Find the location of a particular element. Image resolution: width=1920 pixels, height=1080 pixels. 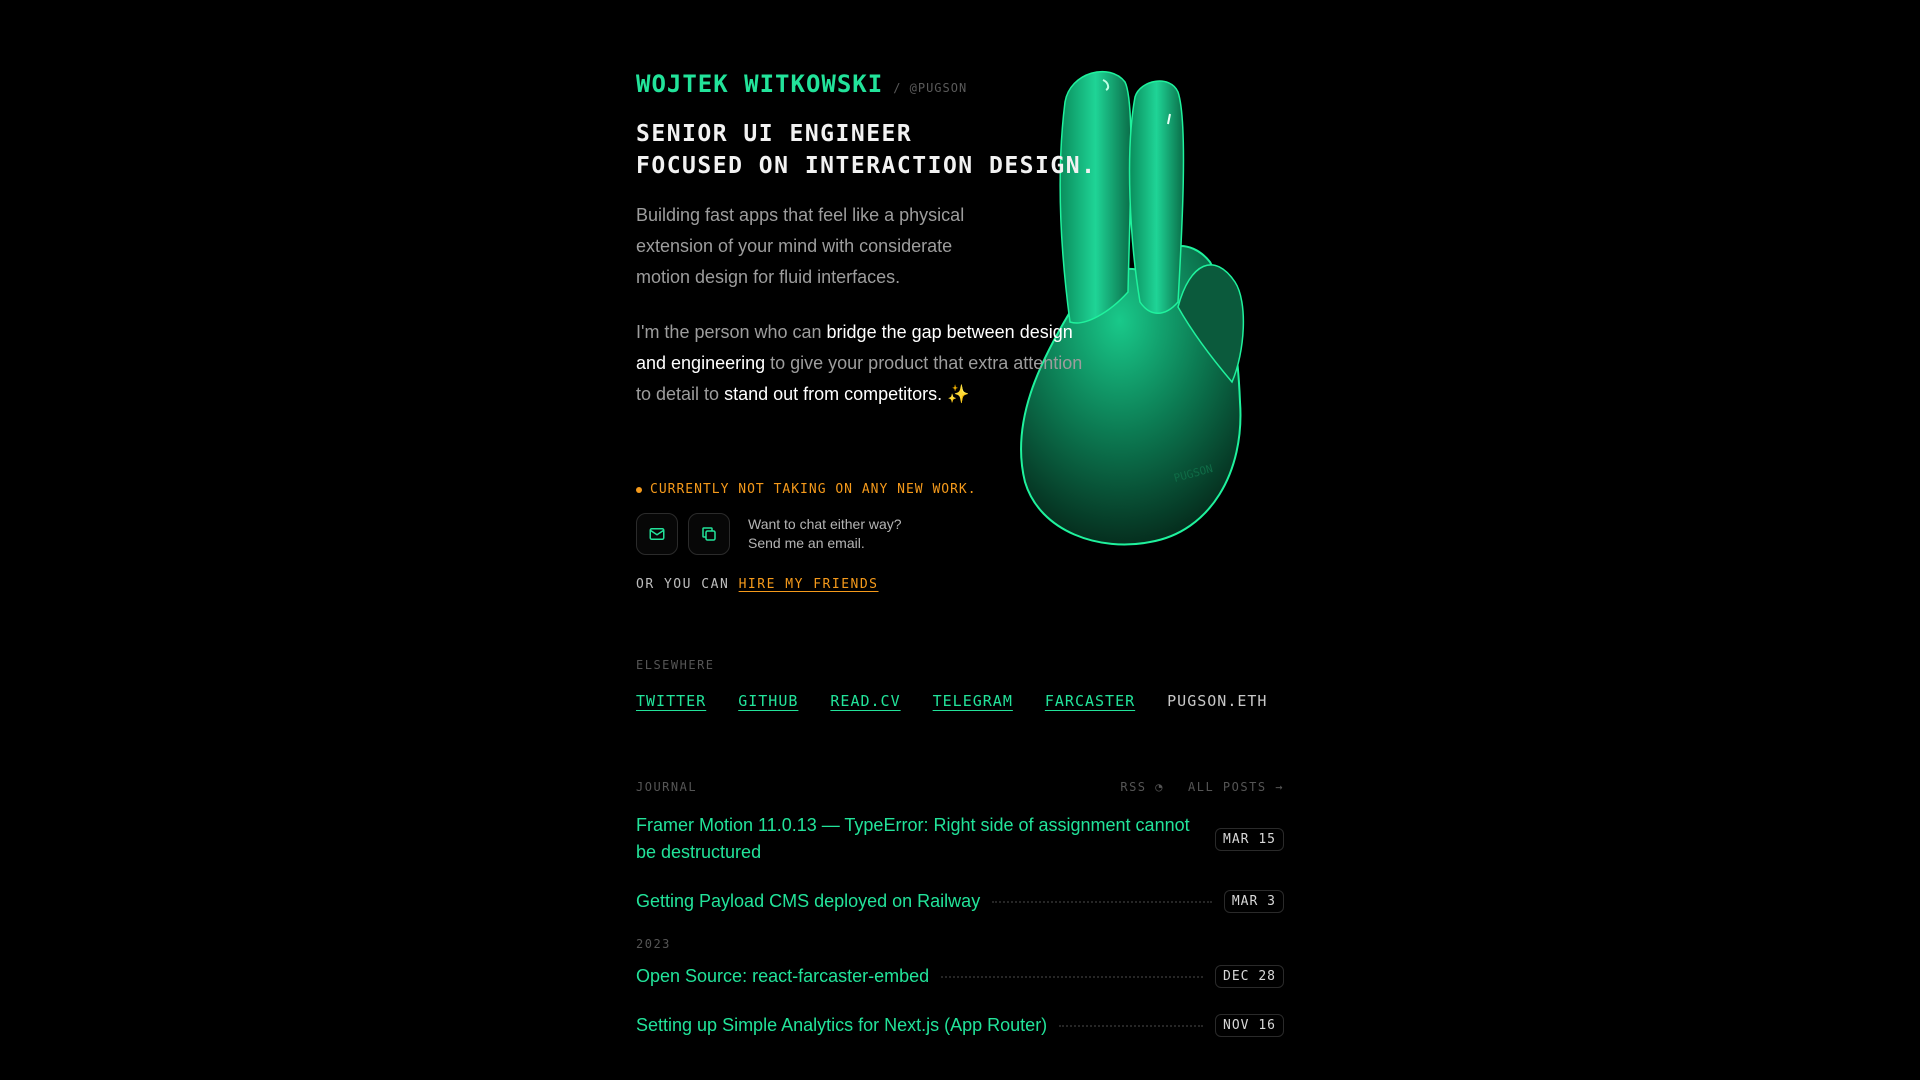

contact-line-1: Want to chat either way? is located at coordinates (825, 524).